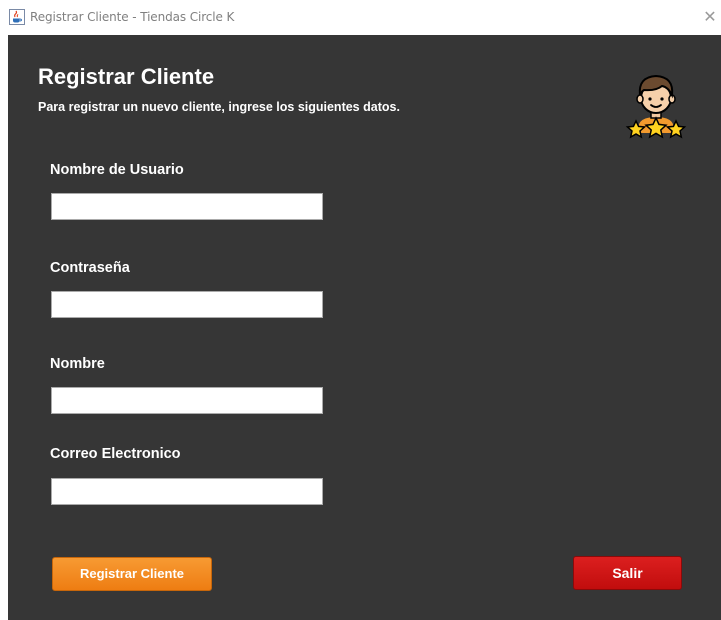 The width and height of the screenshot is (721, 620). I want to click on close-button: ✕, so click(710, 17).